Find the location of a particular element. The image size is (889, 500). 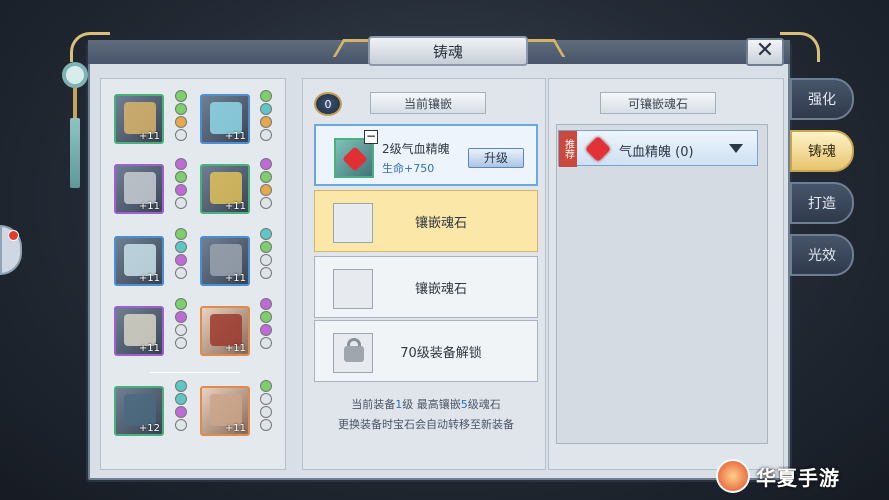

tab-effect: 光效 is located at coordinates (822, 255).